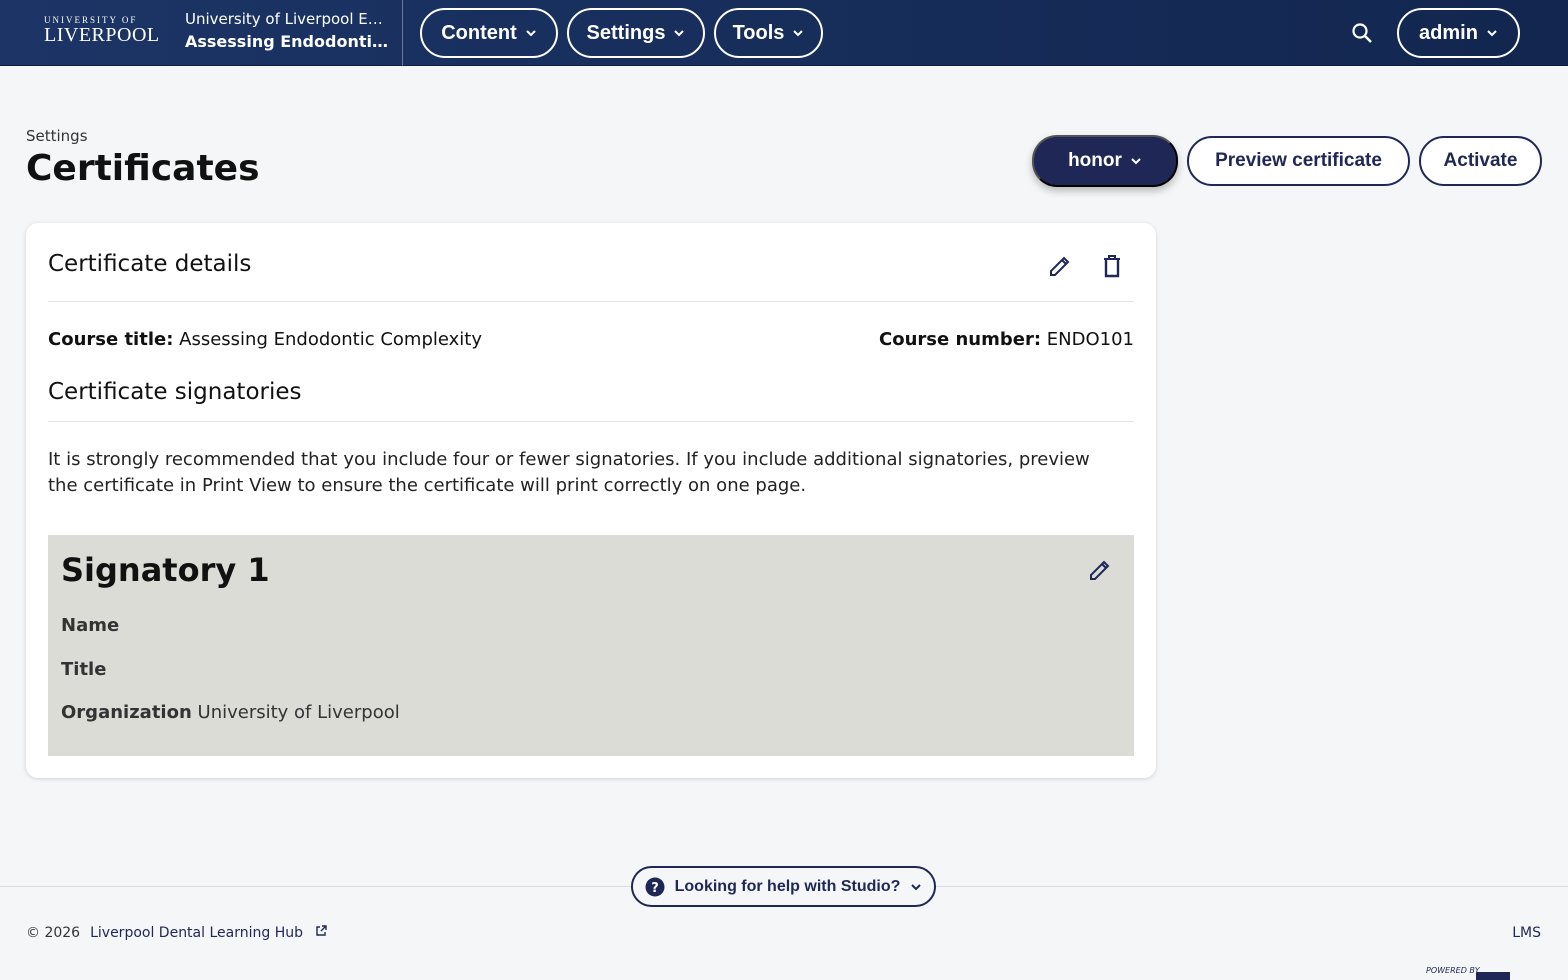 Image resolution: width=1568 pixels, height=980 pixels. What do you see at coordinates (196, 933) in the screenshot?
I see `learning-hub-label: Liverpool Dental Learning Hub` at bounding box center [196, 933].